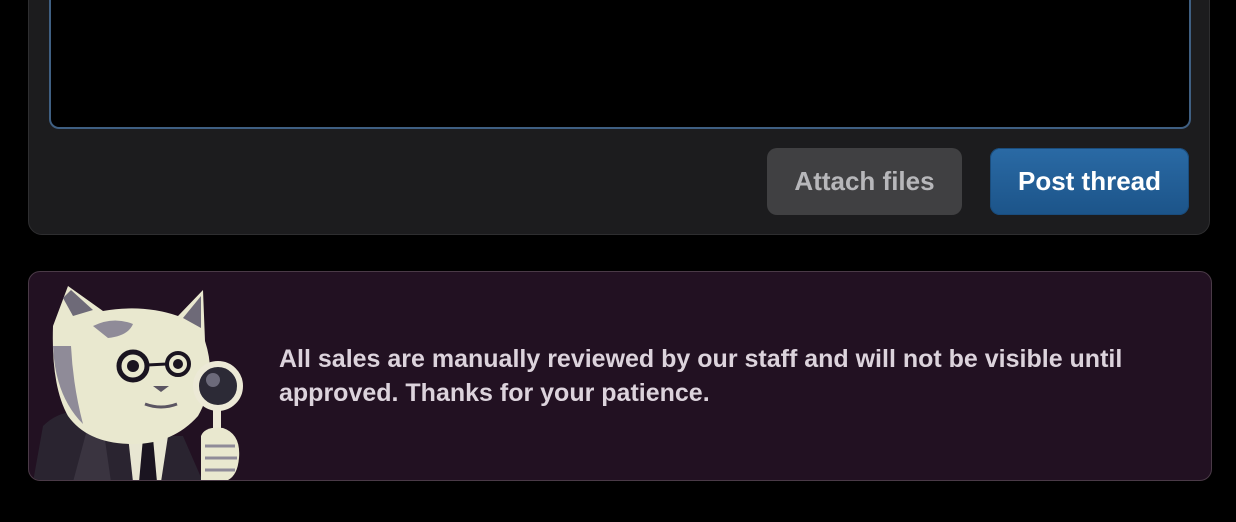  I want to click on composer-actions: Attach files Post thread, so click(978, 181).